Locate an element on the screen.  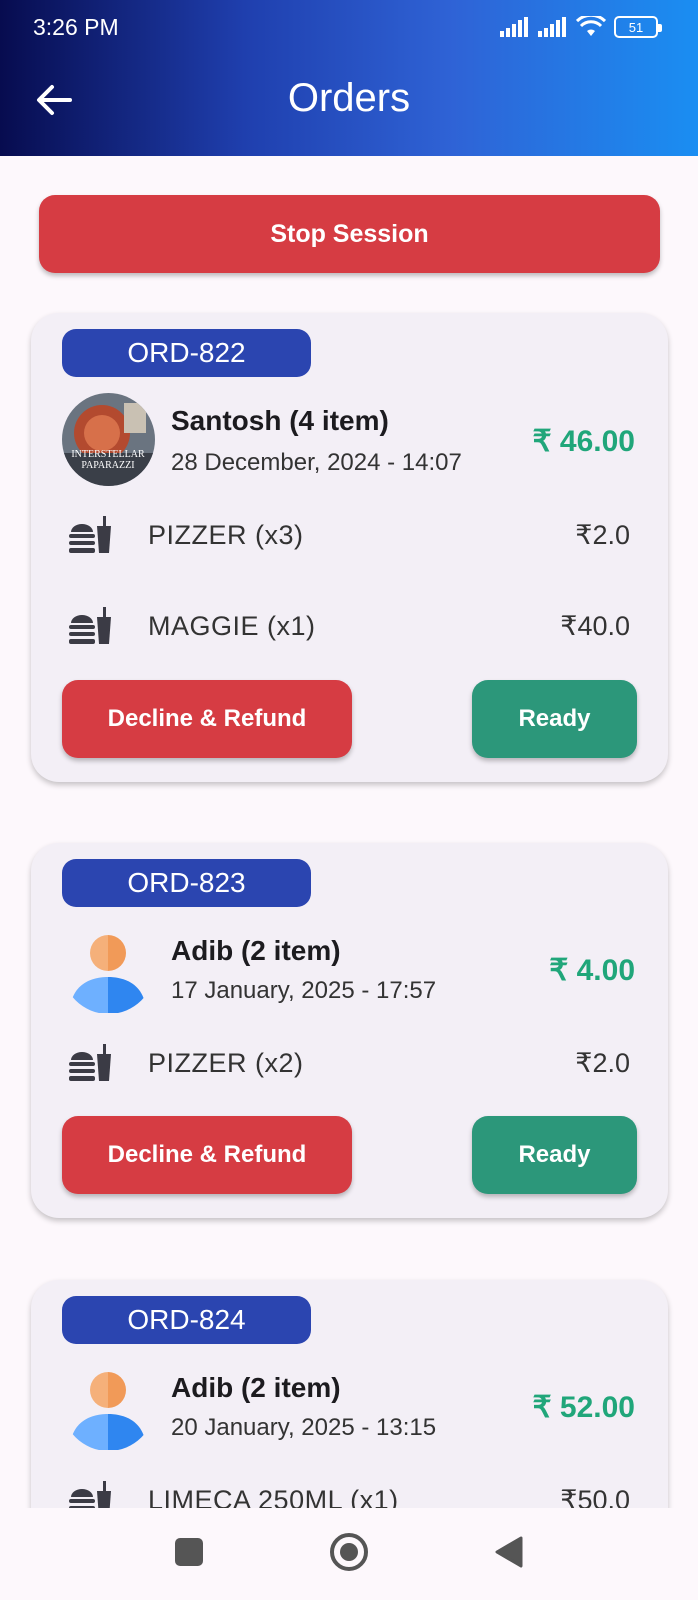
order-item: PIZZER (x2) ₹2.0 is located at coordinates (349, 1065).